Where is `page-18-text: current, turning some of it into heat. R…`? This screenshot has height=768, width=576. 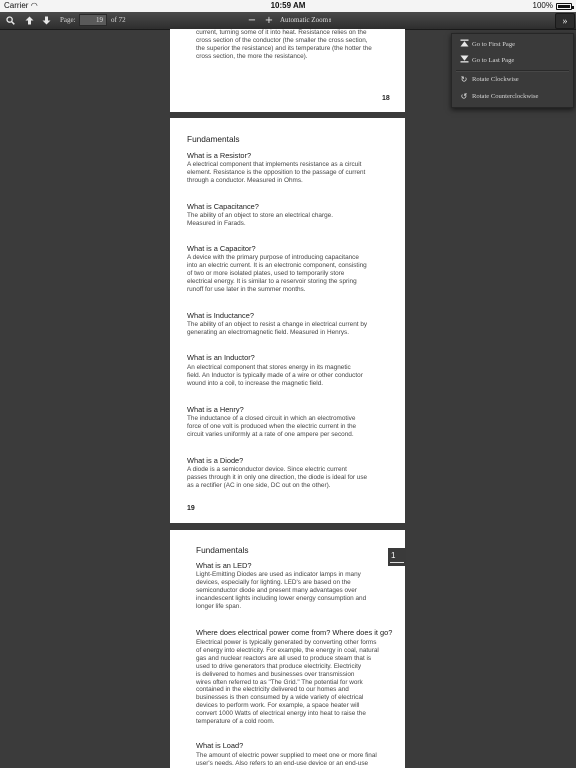 page-18-text: current, turning some of it into heat. R… is located at coordinates (284, 45).